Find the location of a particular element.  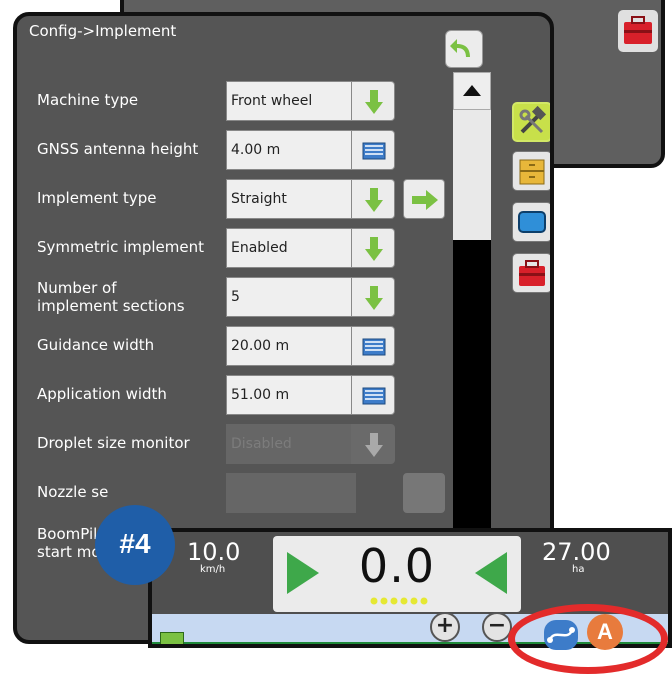

row-label: Droplet size monitor is located at coordinates (113, 443).